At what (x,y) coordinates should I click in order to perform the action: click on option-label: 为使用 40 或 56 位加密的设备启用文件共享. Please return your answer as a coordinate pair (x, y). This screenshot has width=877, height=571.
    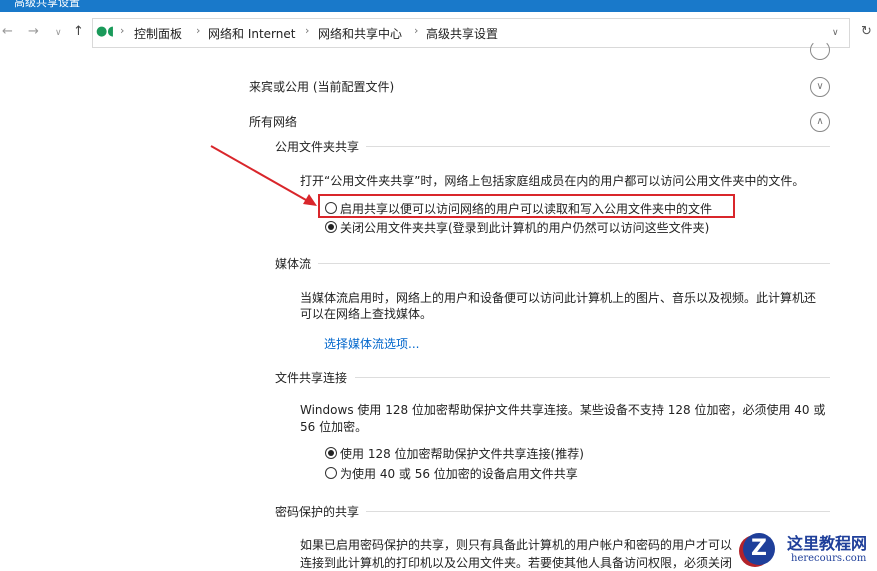
    Looking at the image, I should click on (459, 473).